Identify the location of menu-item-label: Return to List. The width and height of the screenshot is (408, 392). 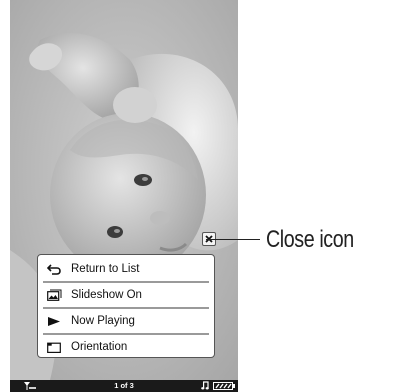
(105, 269).